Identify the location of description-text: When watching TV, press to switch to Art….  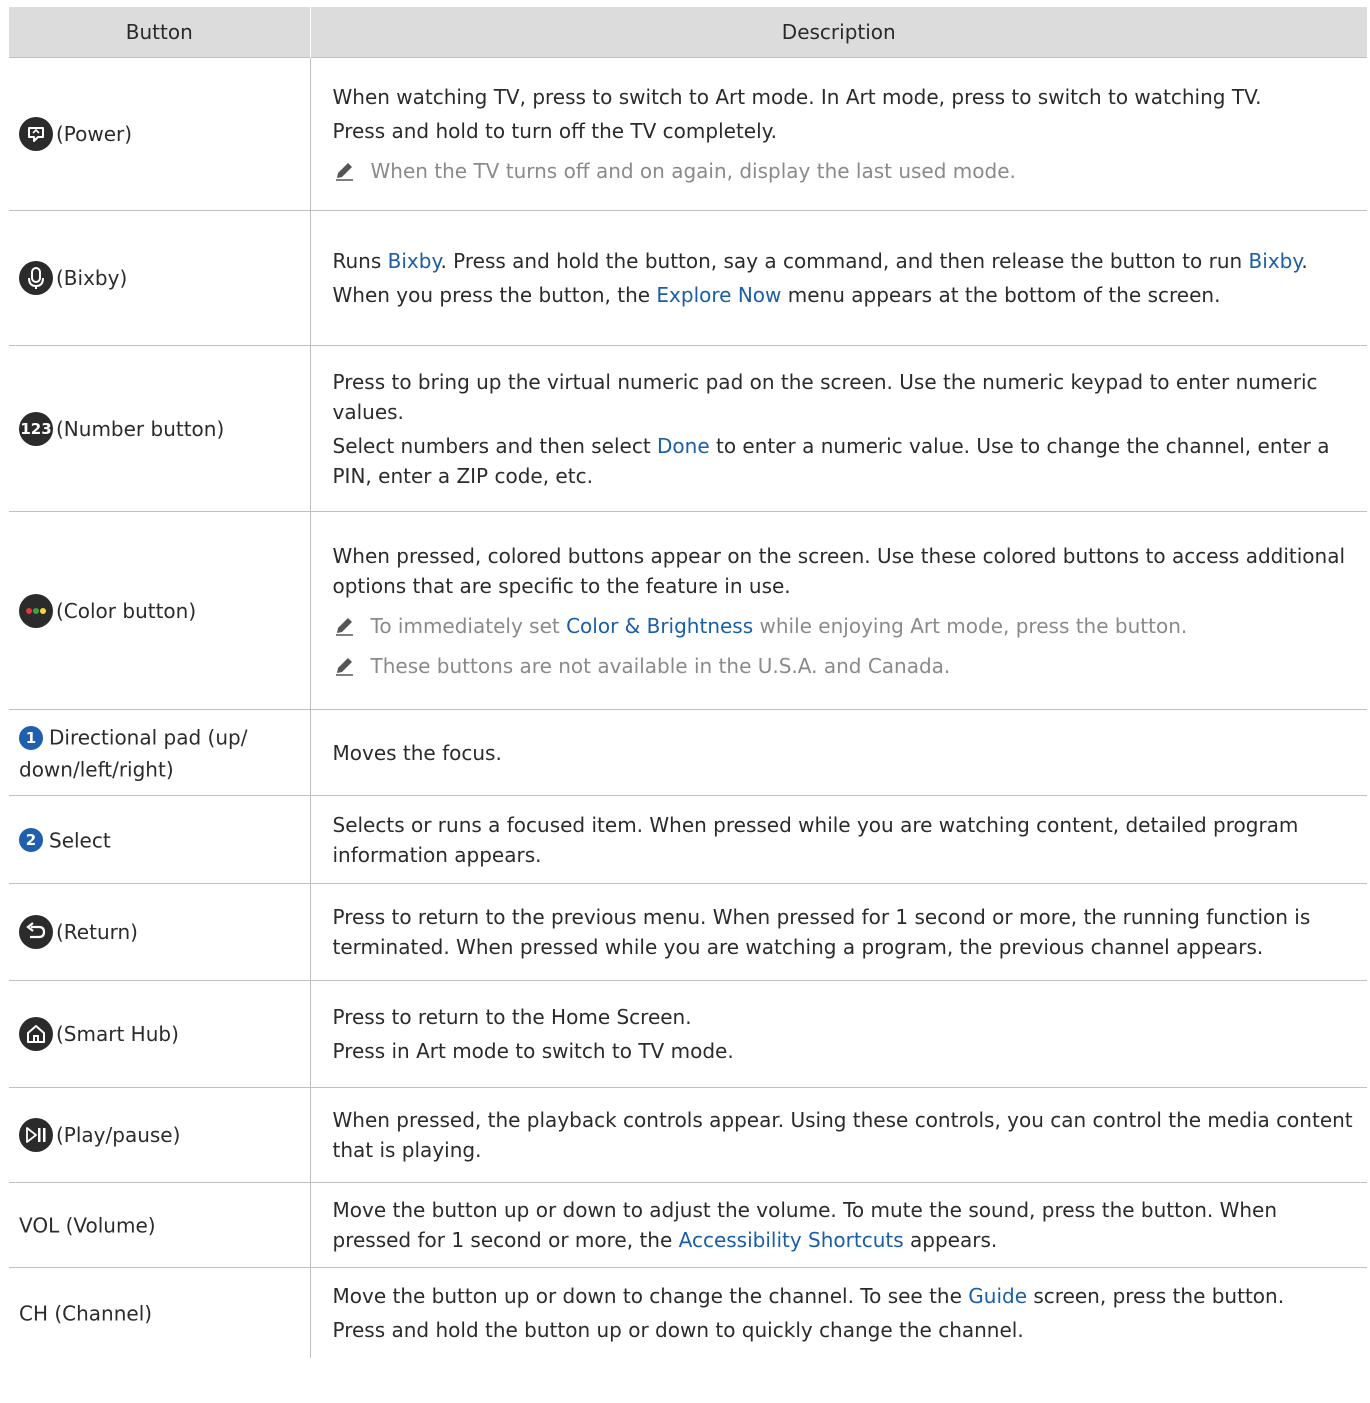
(797, 97).